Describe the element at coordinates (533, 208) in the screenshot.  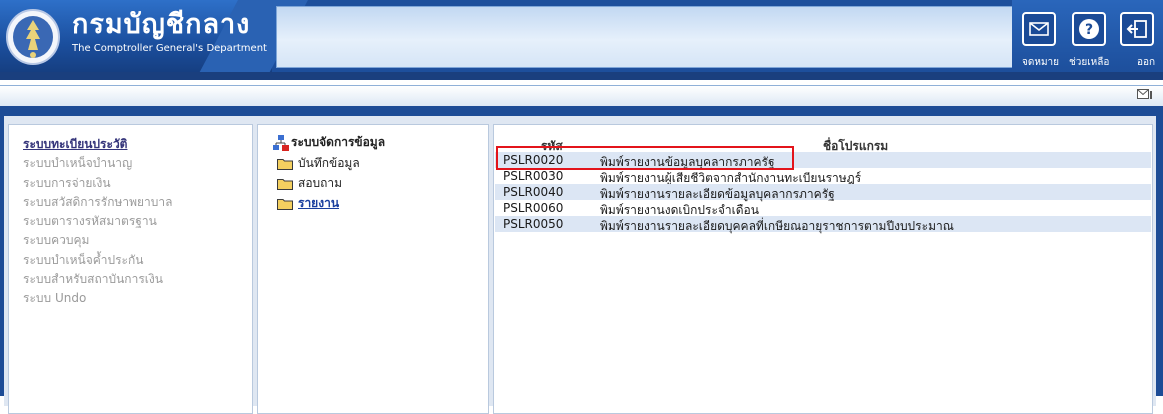
I see `program-code: PSLR0060` at that location.